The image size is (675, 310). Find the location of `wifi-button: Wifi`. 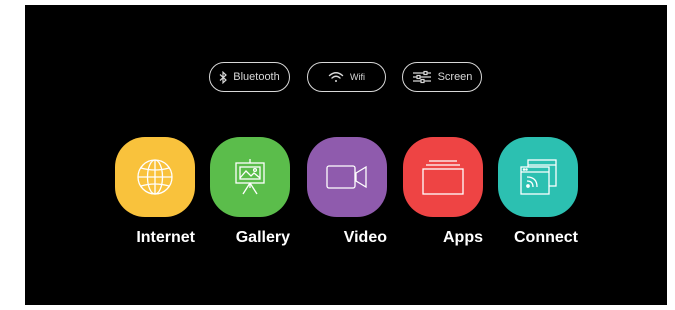

wifi-button: Wifi is located at coordinates (346, 77).